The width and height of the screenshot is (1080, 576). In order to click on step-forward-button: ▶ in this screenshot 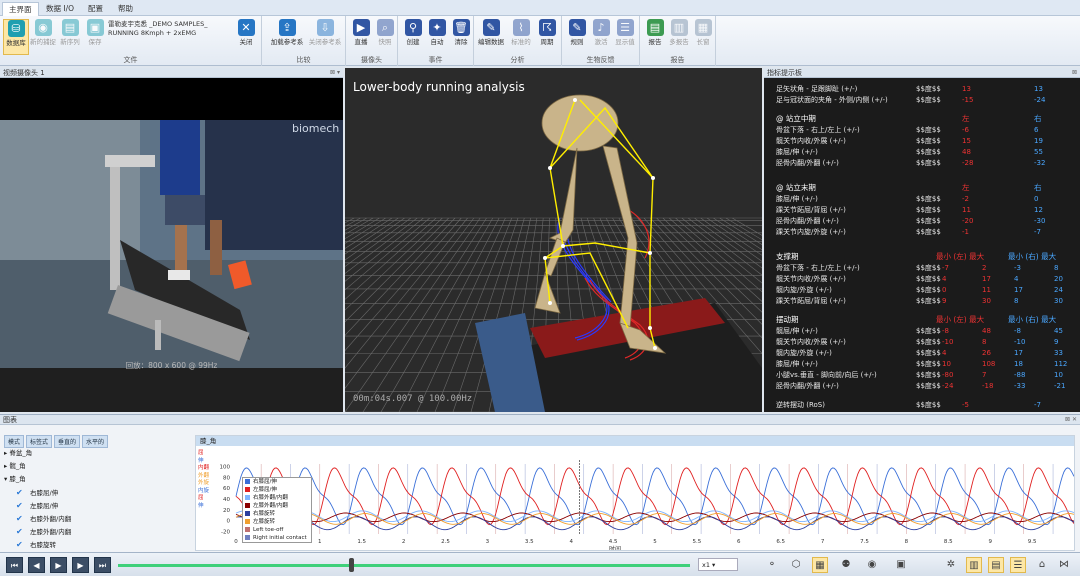, I will do `click(80, 565)`.